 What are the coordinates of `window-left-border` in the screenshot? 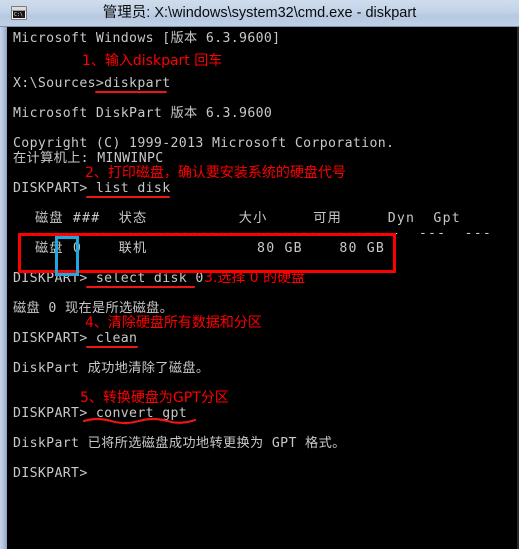 It's located at (3, 288).